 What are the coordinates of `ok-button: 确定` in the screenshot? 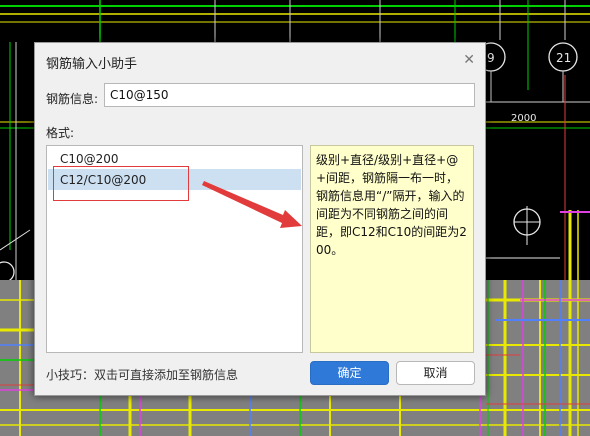 It's located at (349, 373).